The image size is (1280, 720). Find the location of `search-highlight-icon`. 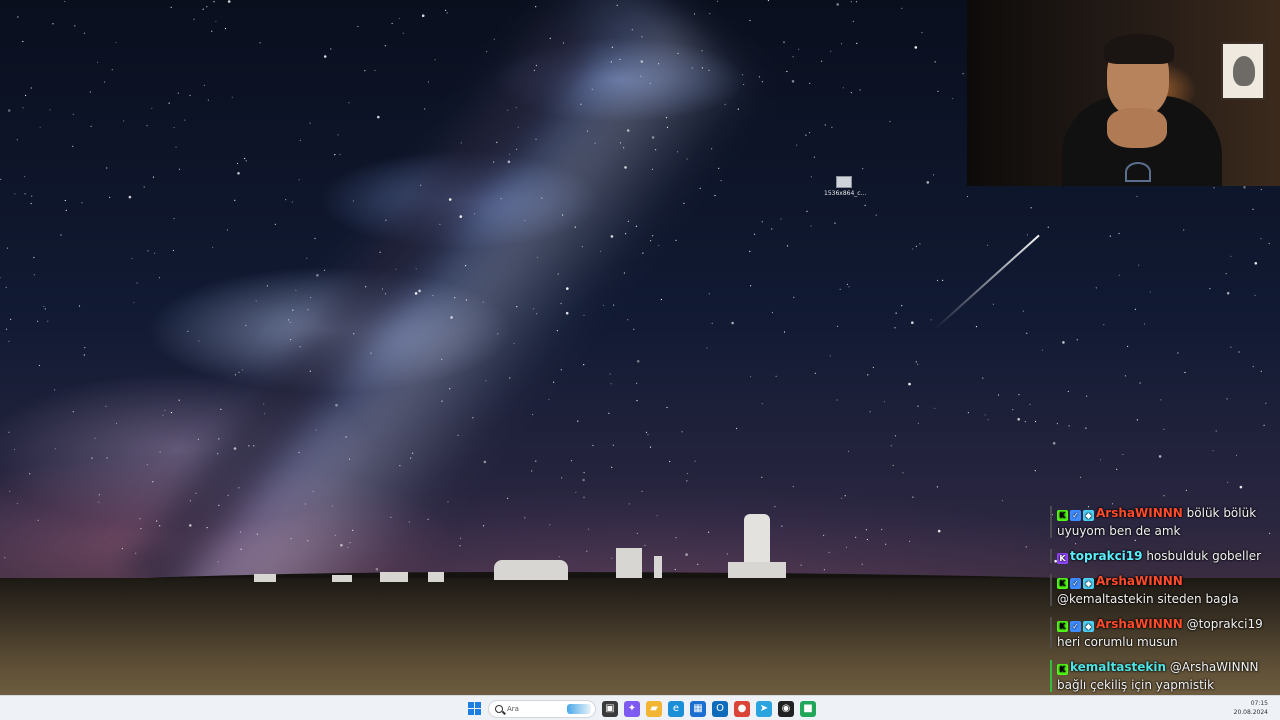

search-highlight-icon is located at coordinates (579, 708).